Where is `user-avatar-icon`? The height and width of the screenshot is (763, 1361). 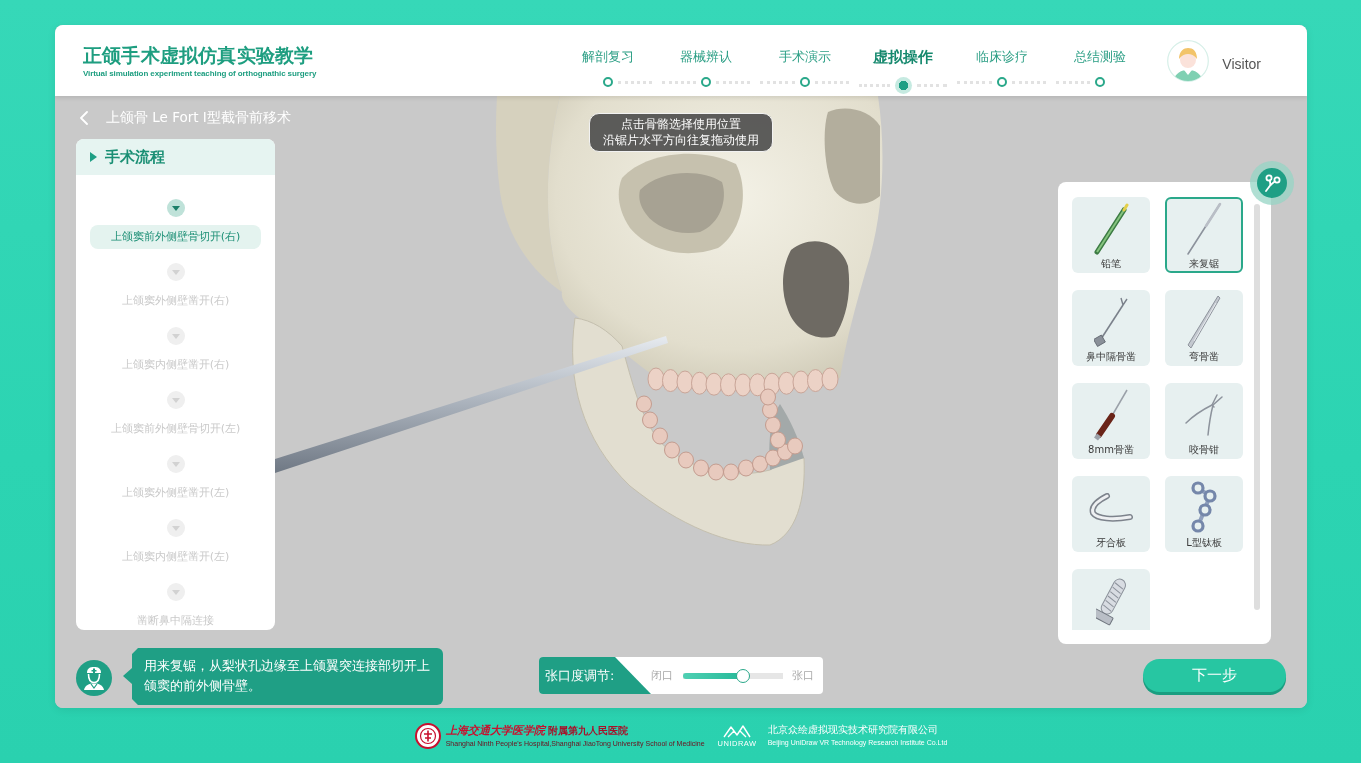
user-avatar-icon is located at coordinates (1188, 60).